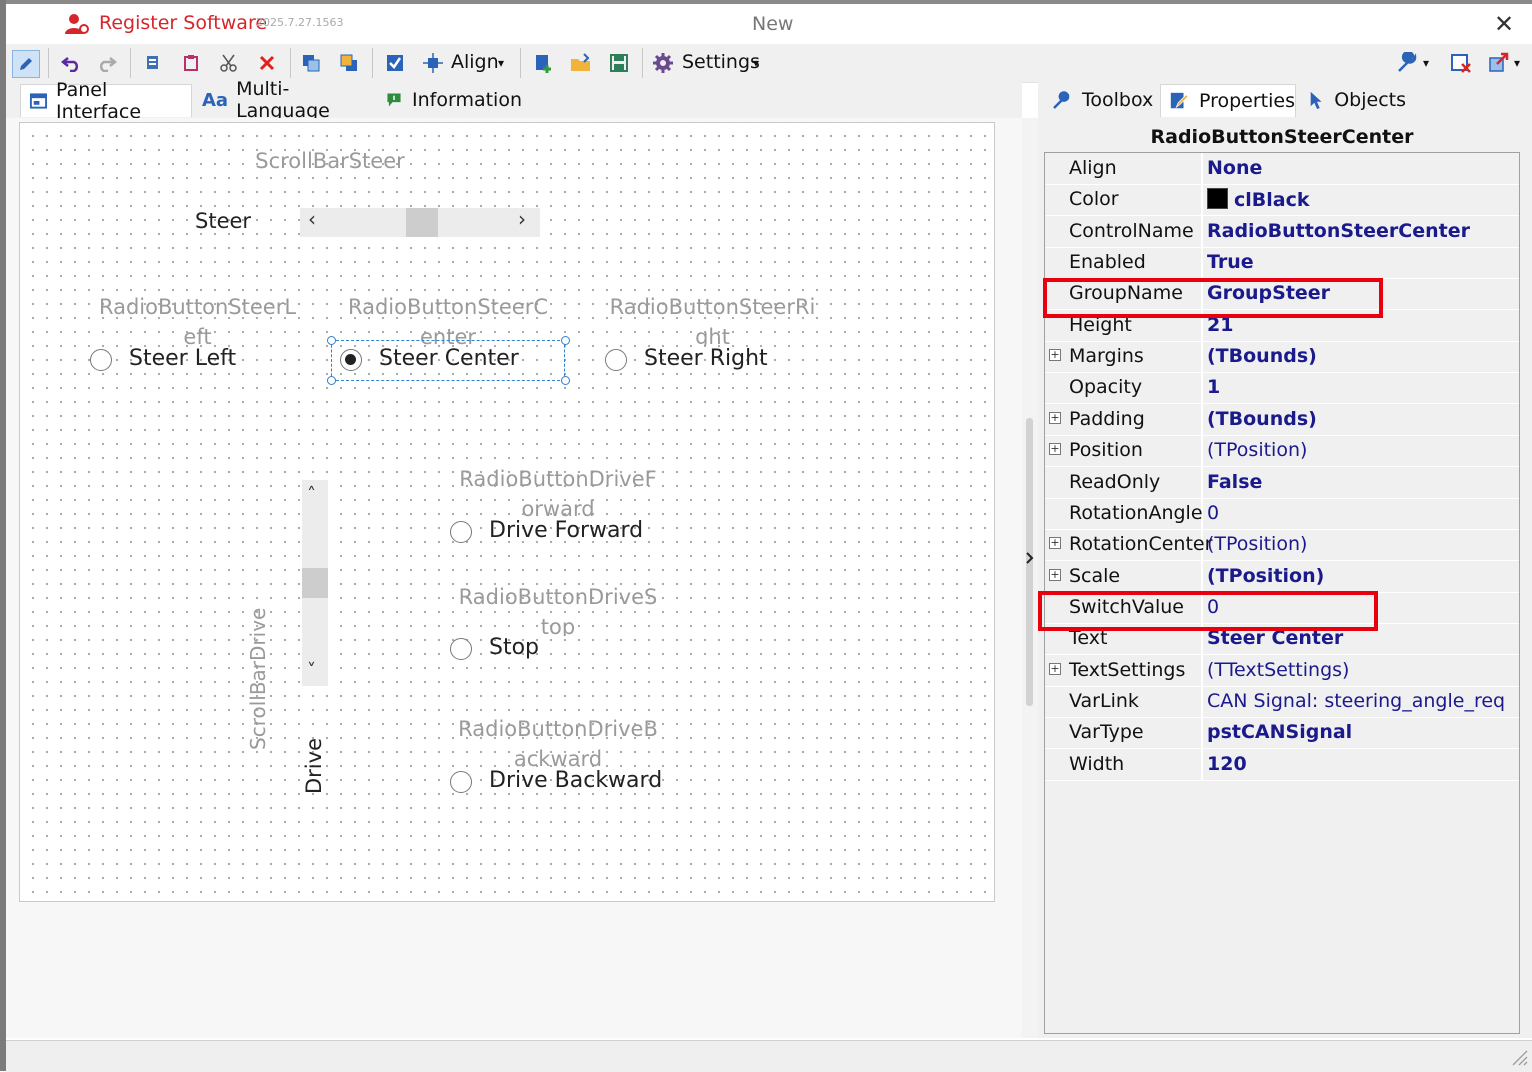 The image size is (1532, 1072). I want to click on select-all-button, so click(395, 63).